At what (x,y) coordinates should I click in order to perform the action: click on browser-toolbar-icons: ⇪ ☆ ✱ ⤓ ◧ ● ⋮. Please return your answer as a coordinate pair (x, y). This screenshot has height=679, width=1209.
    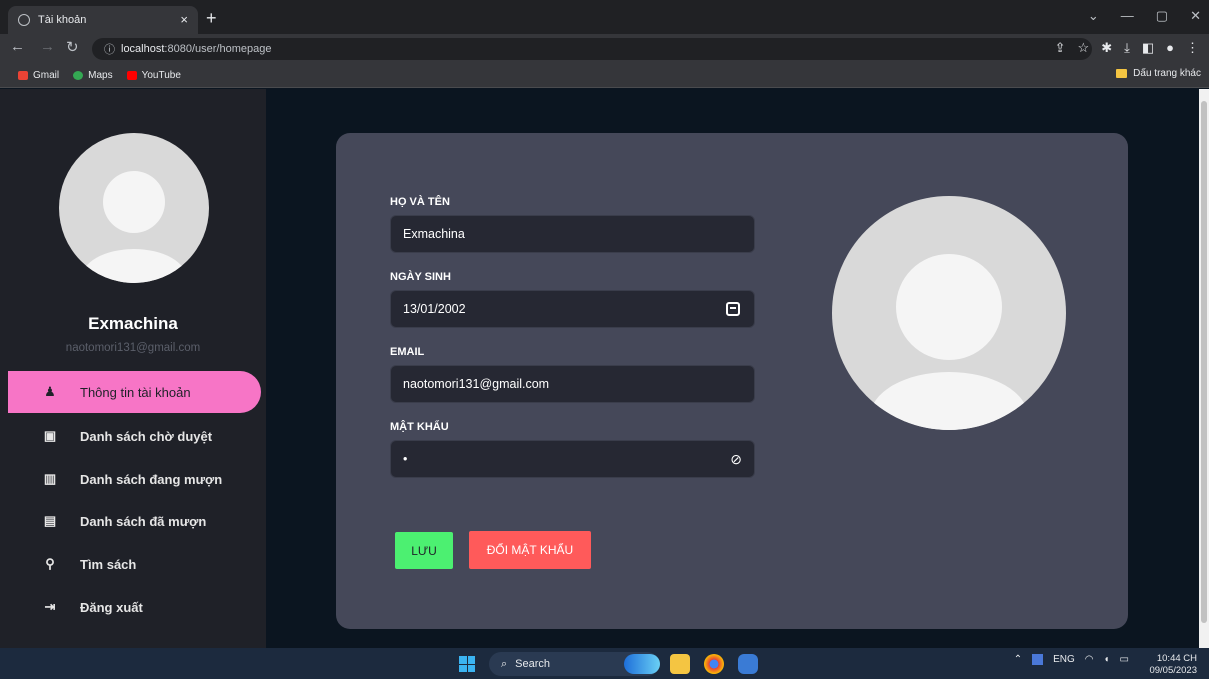
    Looking at the image, I should click on (1127, 48).